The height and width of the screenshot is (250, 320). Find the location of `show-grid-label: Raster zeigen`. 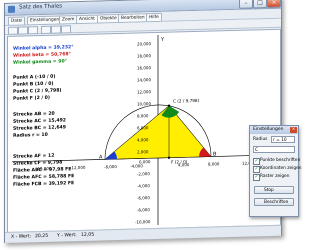

show-grid-label: Raster zeigen is located at coordinates (275, 176).